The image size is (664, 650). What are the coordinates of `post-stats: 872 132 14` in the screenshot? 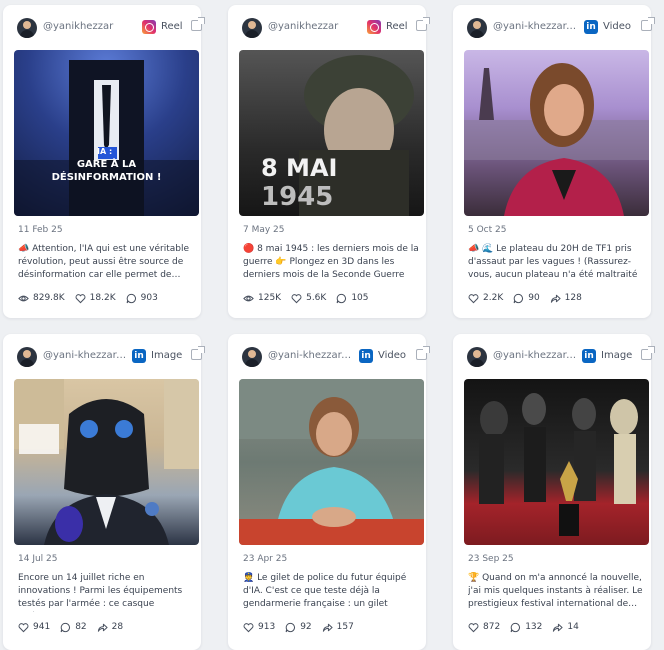 It's located at (523, 627).